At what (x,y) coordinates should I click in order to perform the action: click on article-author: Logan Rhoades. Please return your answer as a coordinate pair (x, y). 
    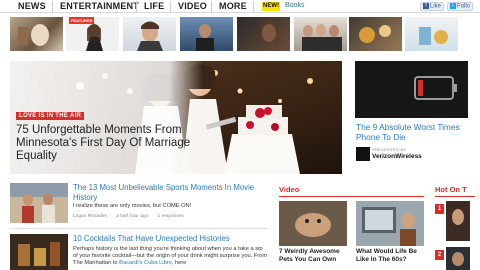
    Looking at the image, I should click on (90, 216).